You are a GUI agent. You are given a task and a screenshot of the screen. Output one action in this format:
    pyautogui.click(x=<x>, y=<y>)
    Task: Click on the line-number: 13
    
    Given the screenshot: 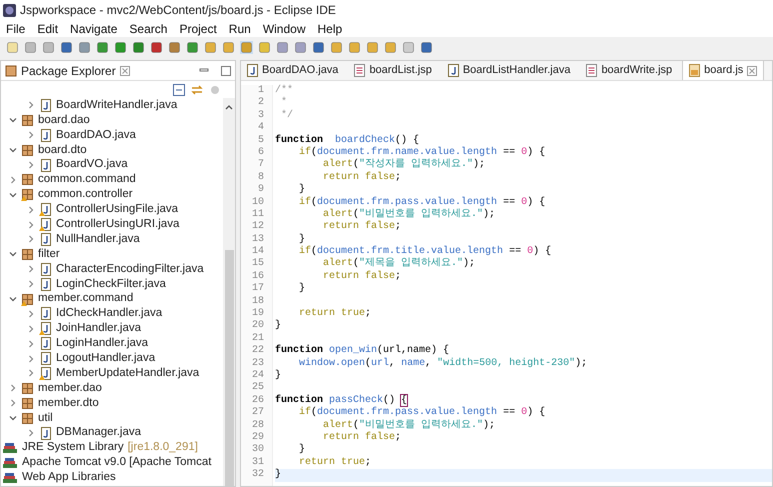 What is the action you would take?
    pyautogui.click(x=258, y=240)
    